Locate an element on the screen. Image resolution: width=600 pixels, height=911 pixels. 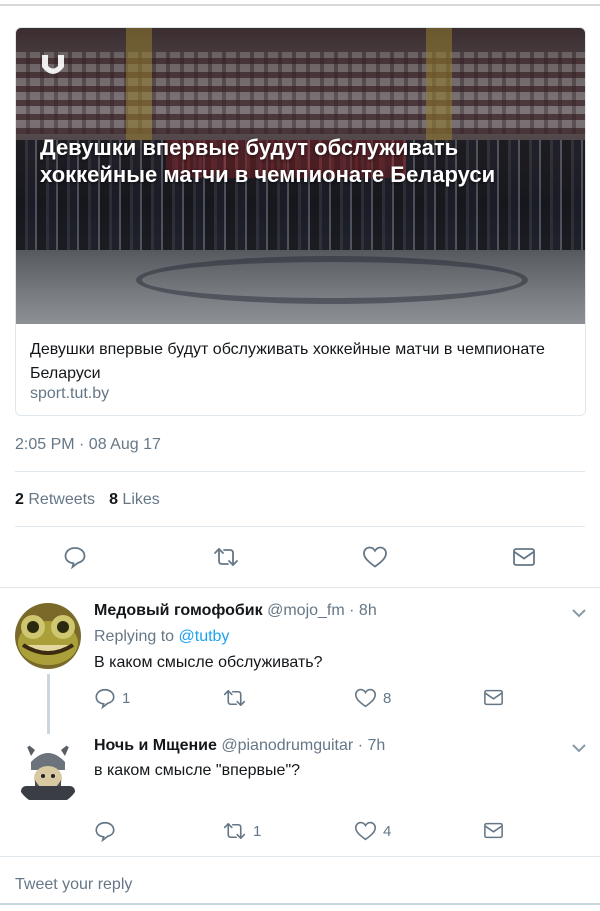
reply-header: Медовый гомофобик @mojo_fm · 8h is located at coordinates (235, 611).